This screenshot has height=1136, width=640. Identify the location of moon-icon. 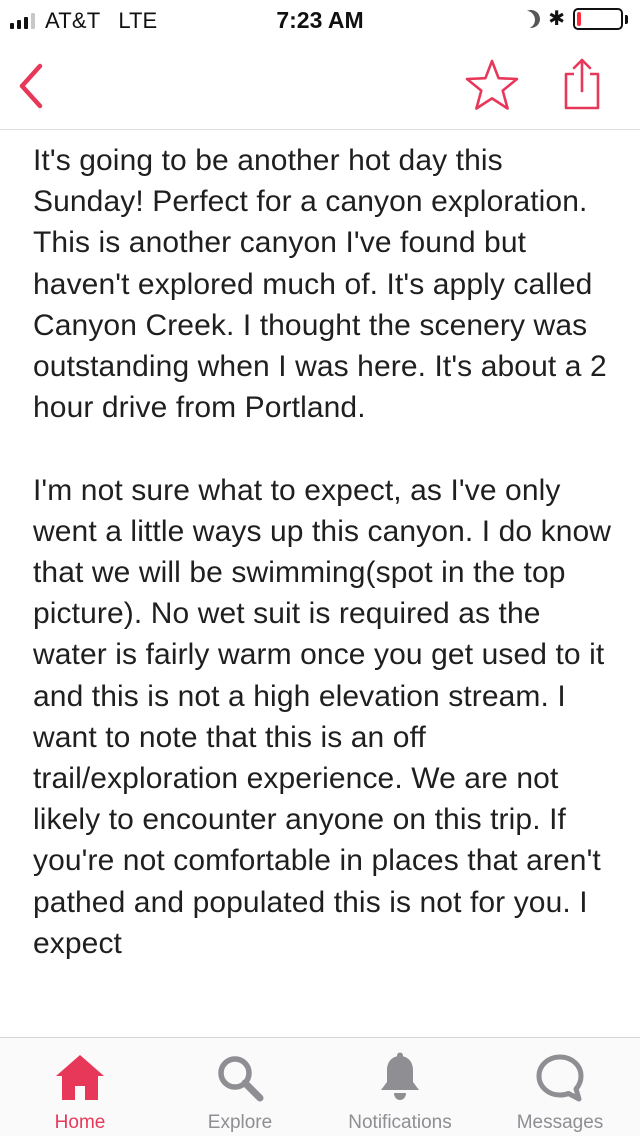
(531, 18).